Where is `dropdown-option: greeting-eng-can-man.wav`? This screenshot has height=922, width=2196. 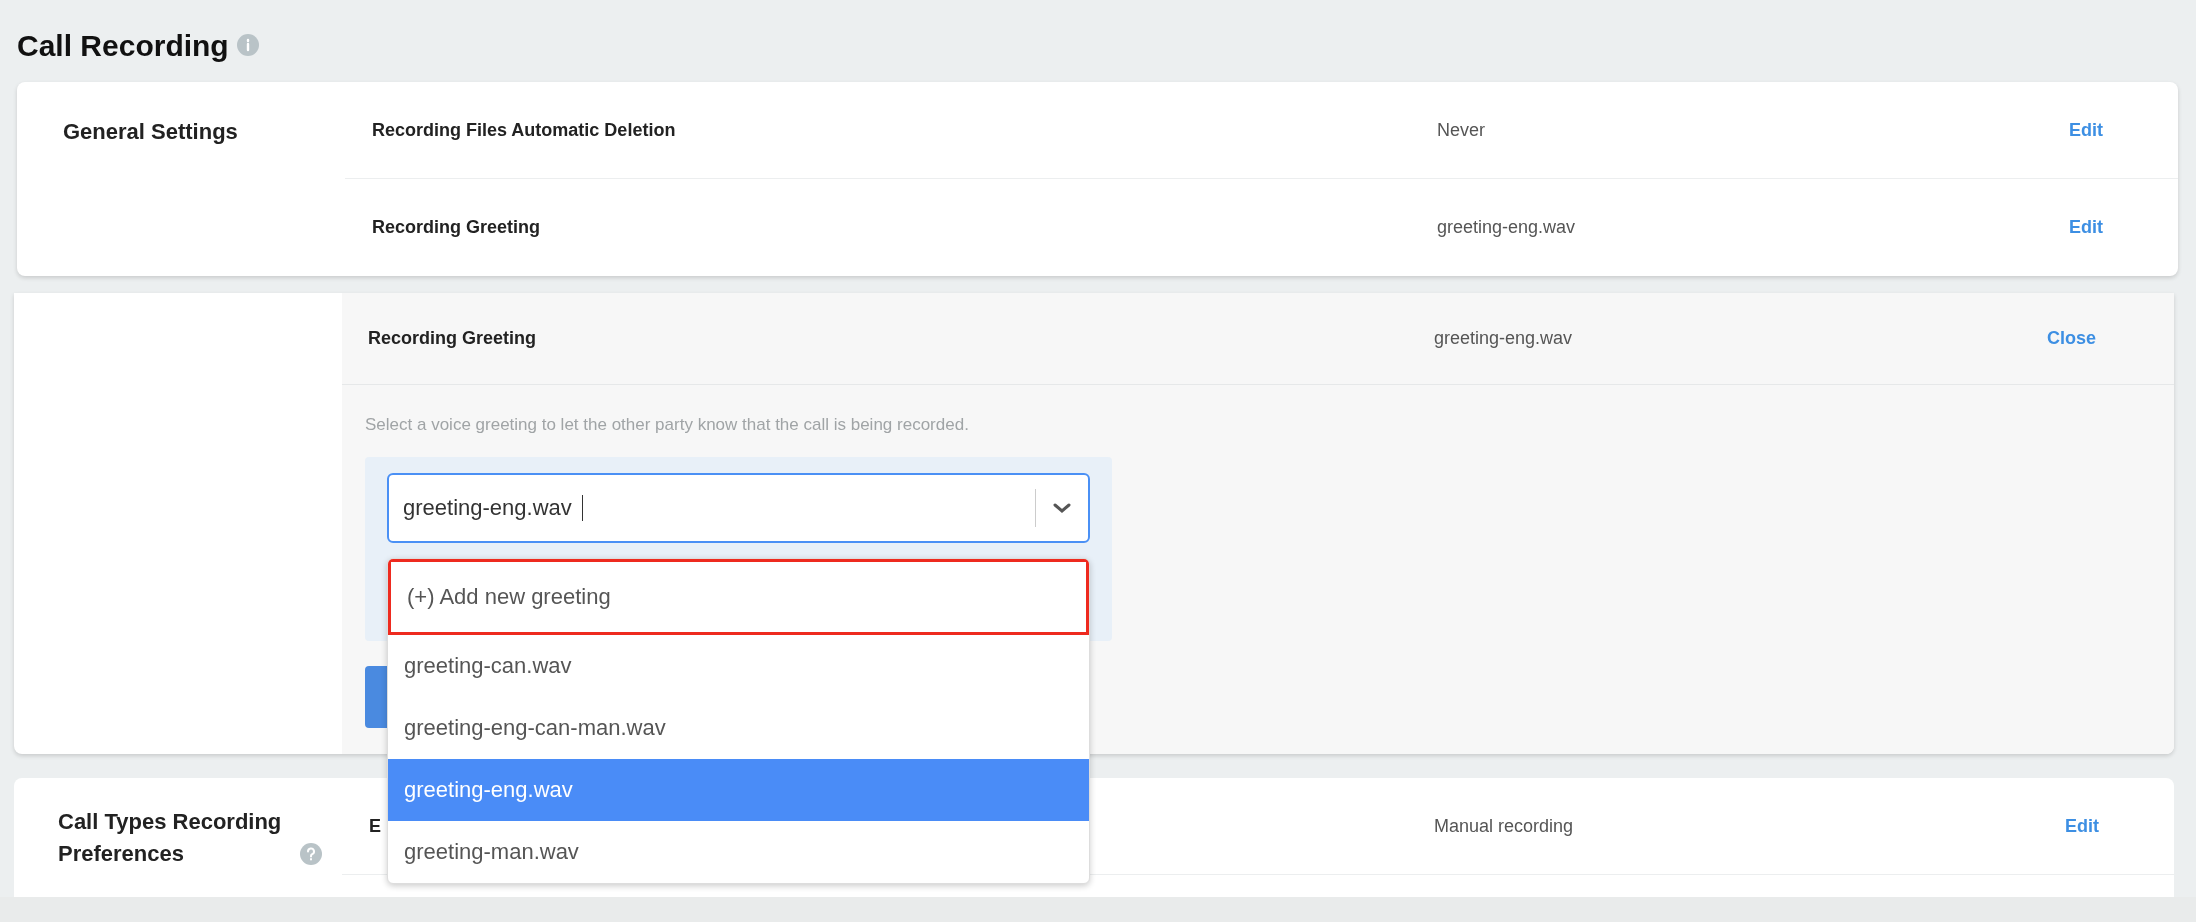 dropdown-option: greeting-eng-can-man.wav is located at coordinates (738, 727).